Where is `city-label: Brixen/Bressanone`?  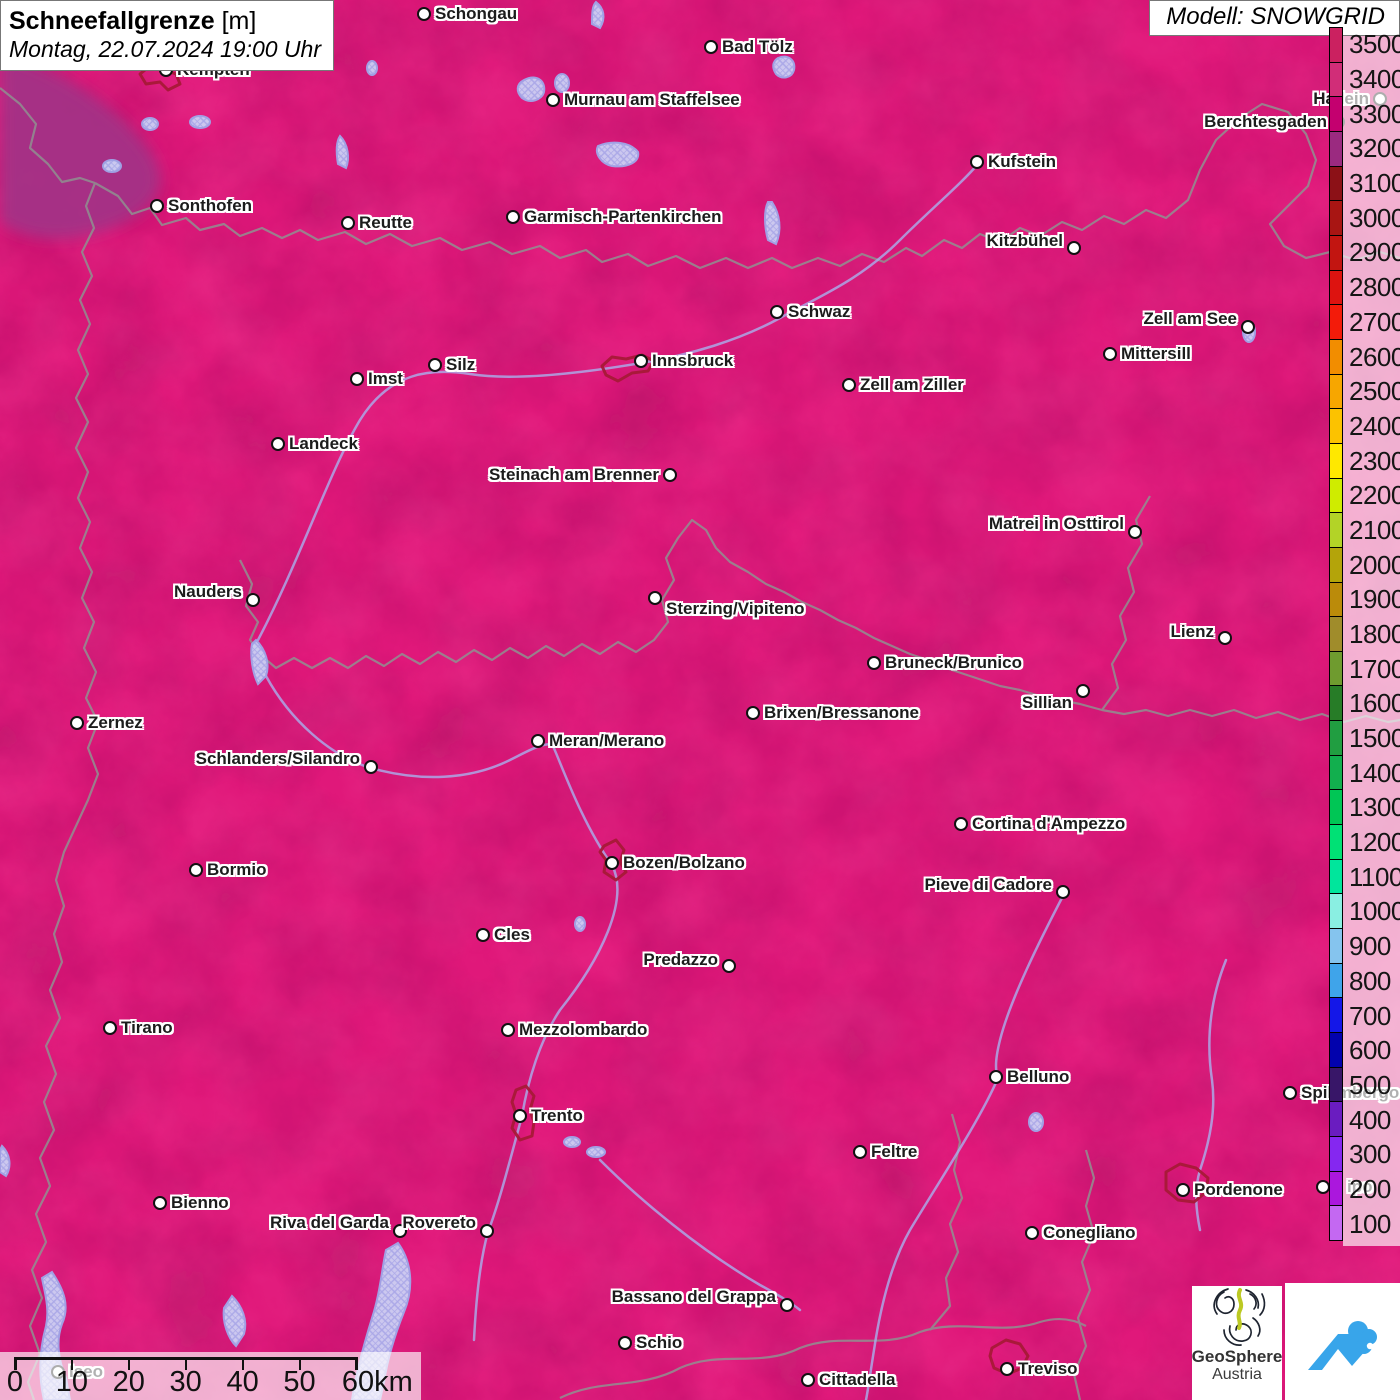 city-label: Brixen/Bressanone is located at coordinates (841, 712).